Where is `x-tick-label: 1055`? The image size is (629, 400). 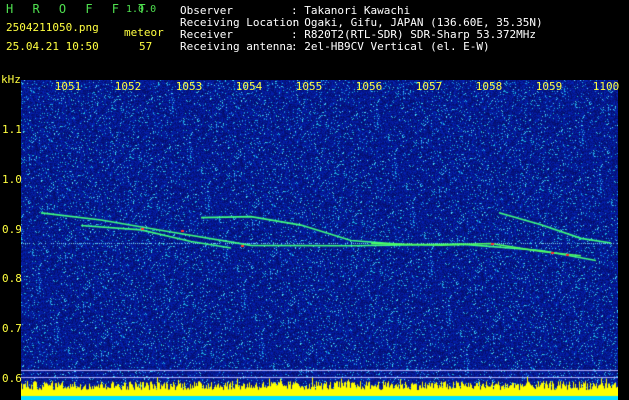 x-tick-label: 1055 is located at coordinates (309, 86).